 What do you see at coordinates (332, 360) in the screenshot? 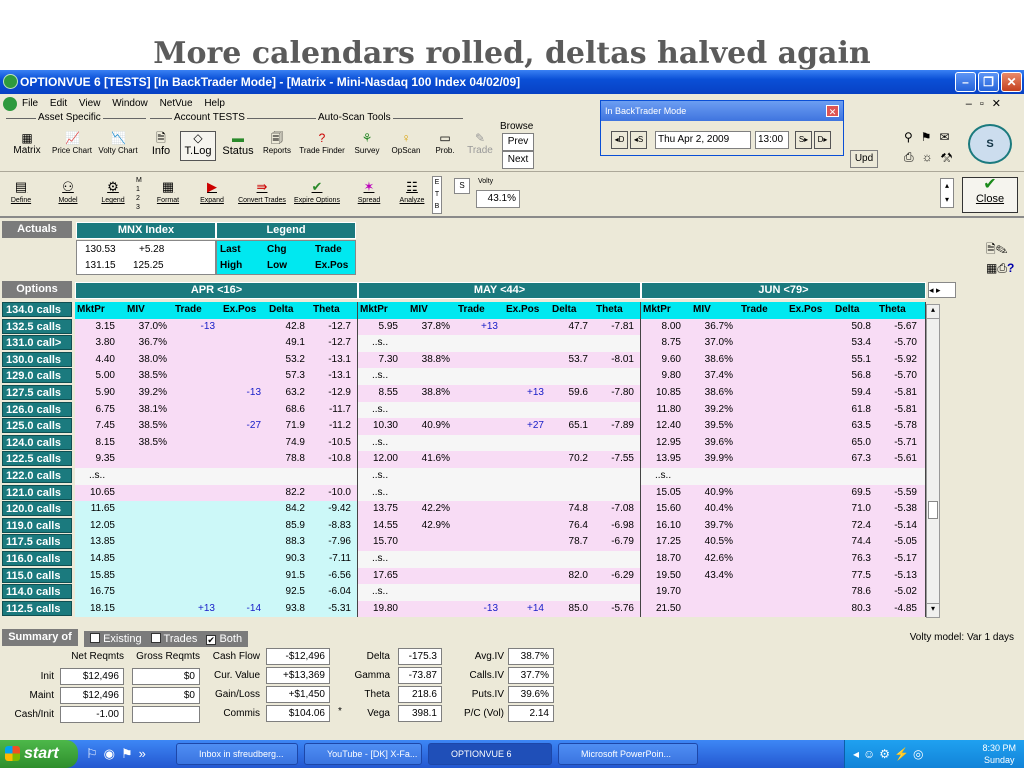
I see `grid-cell: -13.1` at bounding box center [332, 360].